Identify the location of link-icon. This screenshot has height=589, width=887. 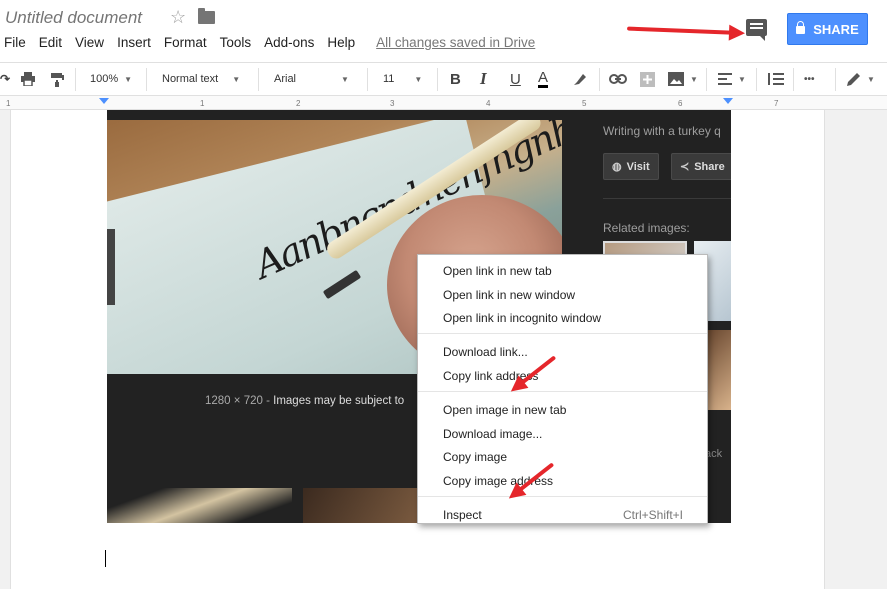
(618, 79).